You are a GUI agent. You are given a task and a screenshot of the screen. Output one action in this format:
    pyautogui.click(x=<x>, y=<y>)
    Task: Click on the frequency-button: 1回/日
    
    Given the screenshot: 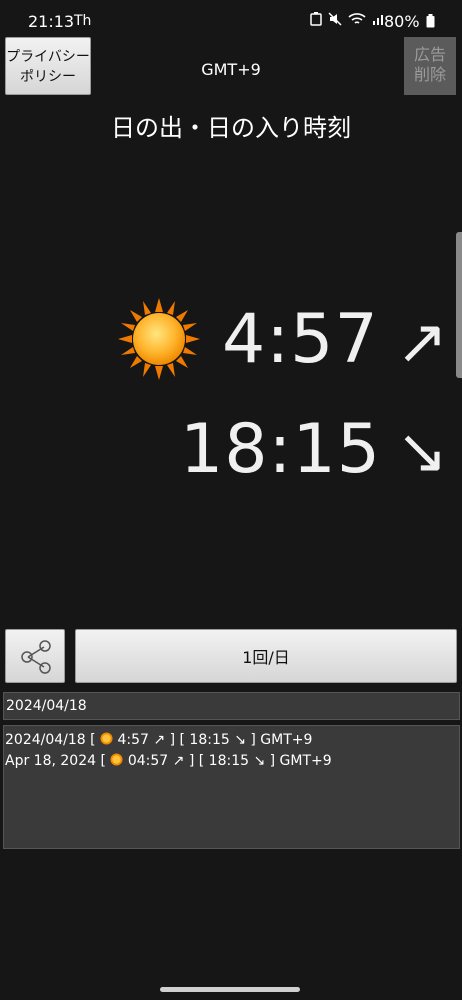 What is the action you would take?
    pyautogui.click(x=266, y=656)
    